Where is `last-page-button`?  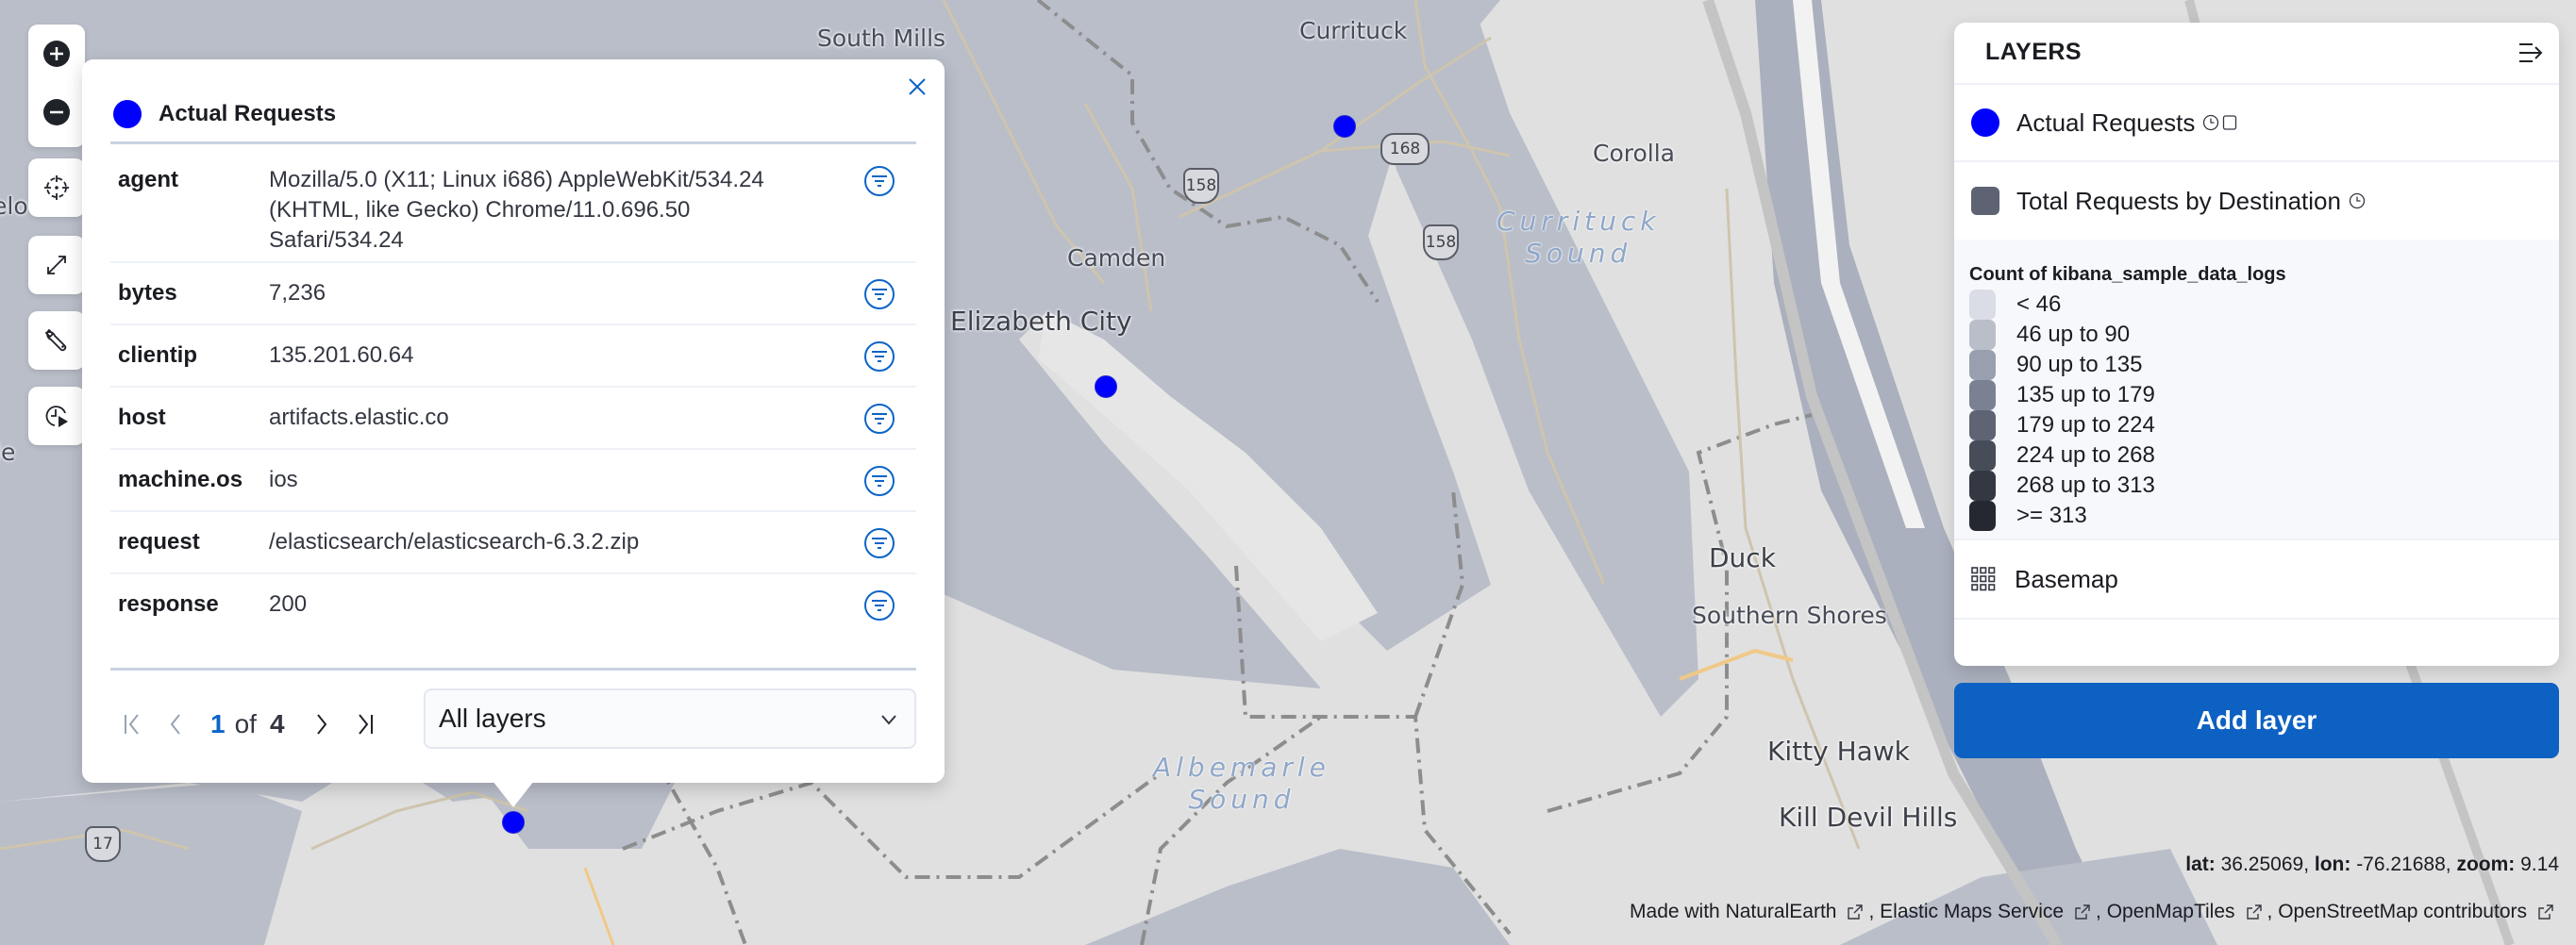
last-page-button is located at coordinates (365, 725).